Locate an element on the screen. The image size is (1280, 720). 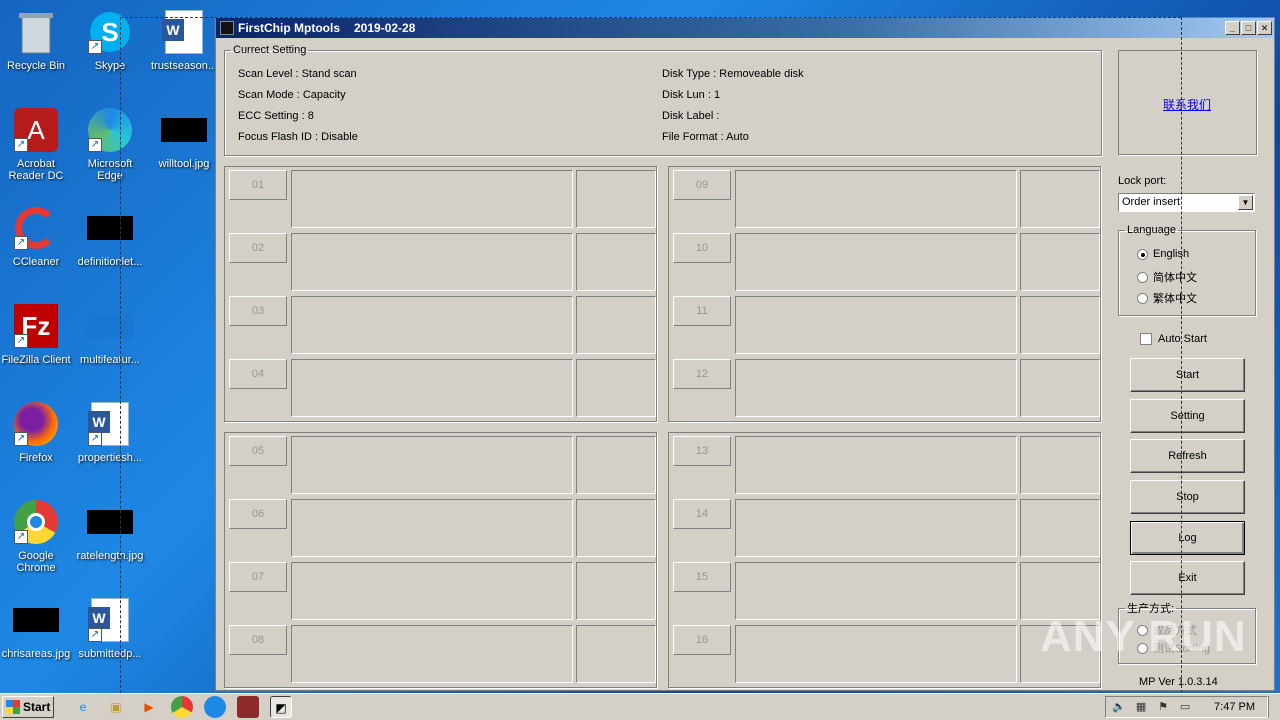
volume-icon: 🔈 is located at coordinates (1119, 707).